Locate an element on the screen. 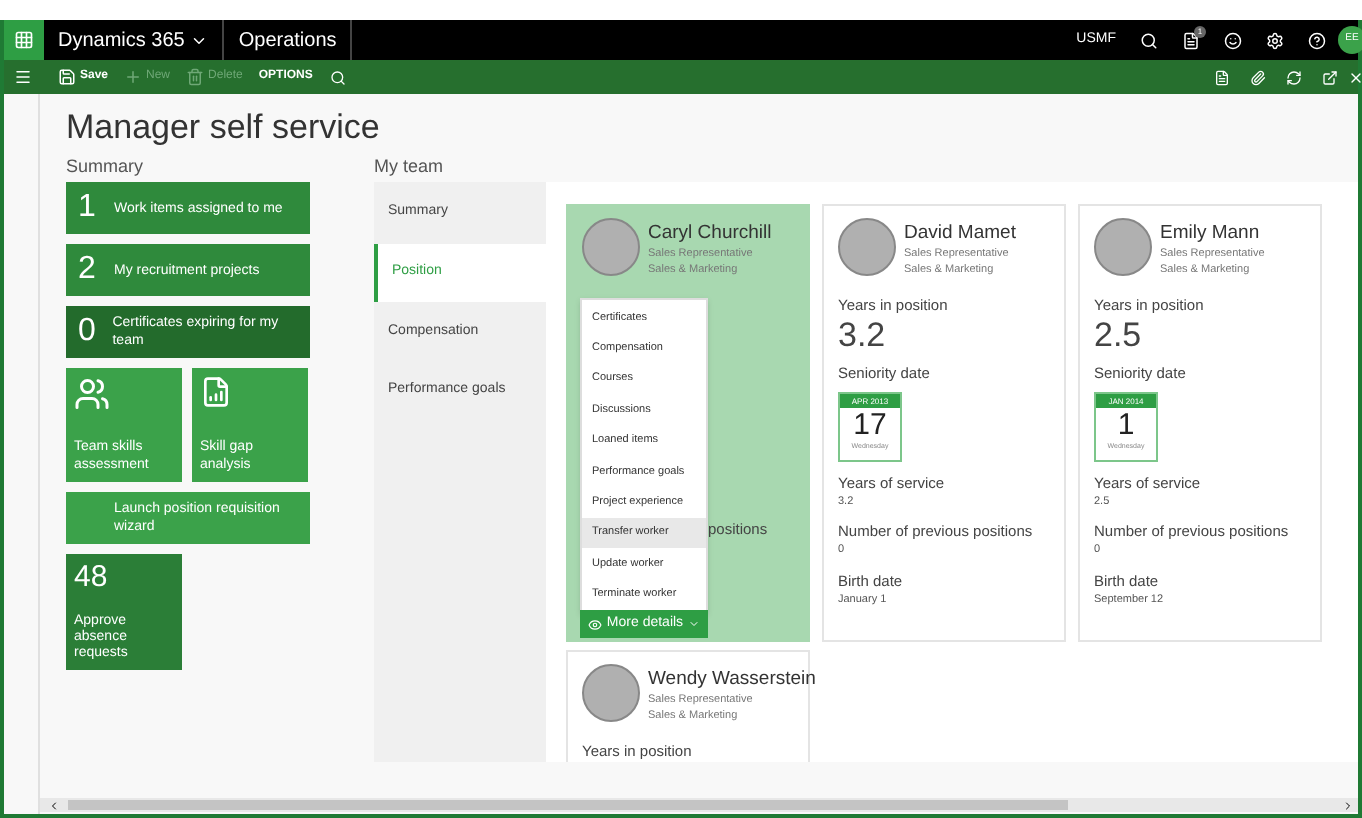  save-icon is located at coordinates (67, 77).